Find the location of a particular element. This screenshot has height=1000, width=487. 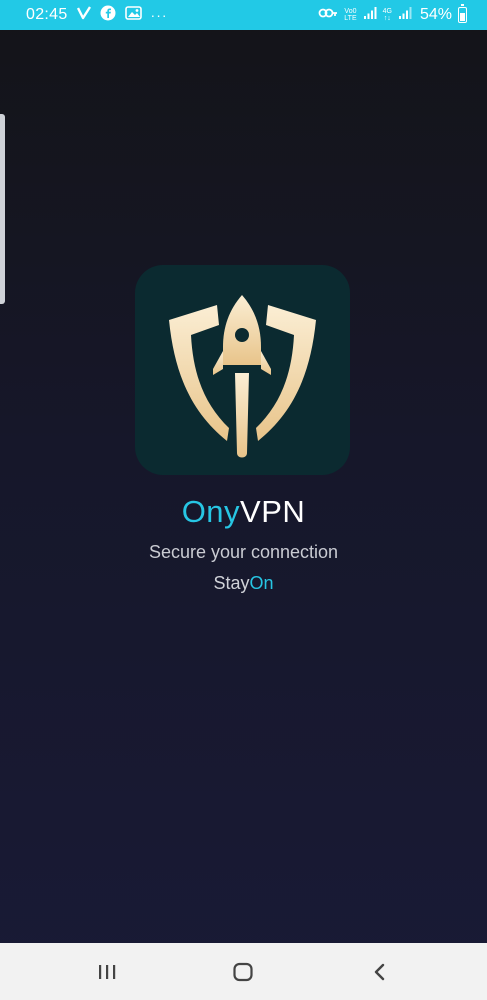

network-top-label: Vo0 is located at coordinates (350, 11).